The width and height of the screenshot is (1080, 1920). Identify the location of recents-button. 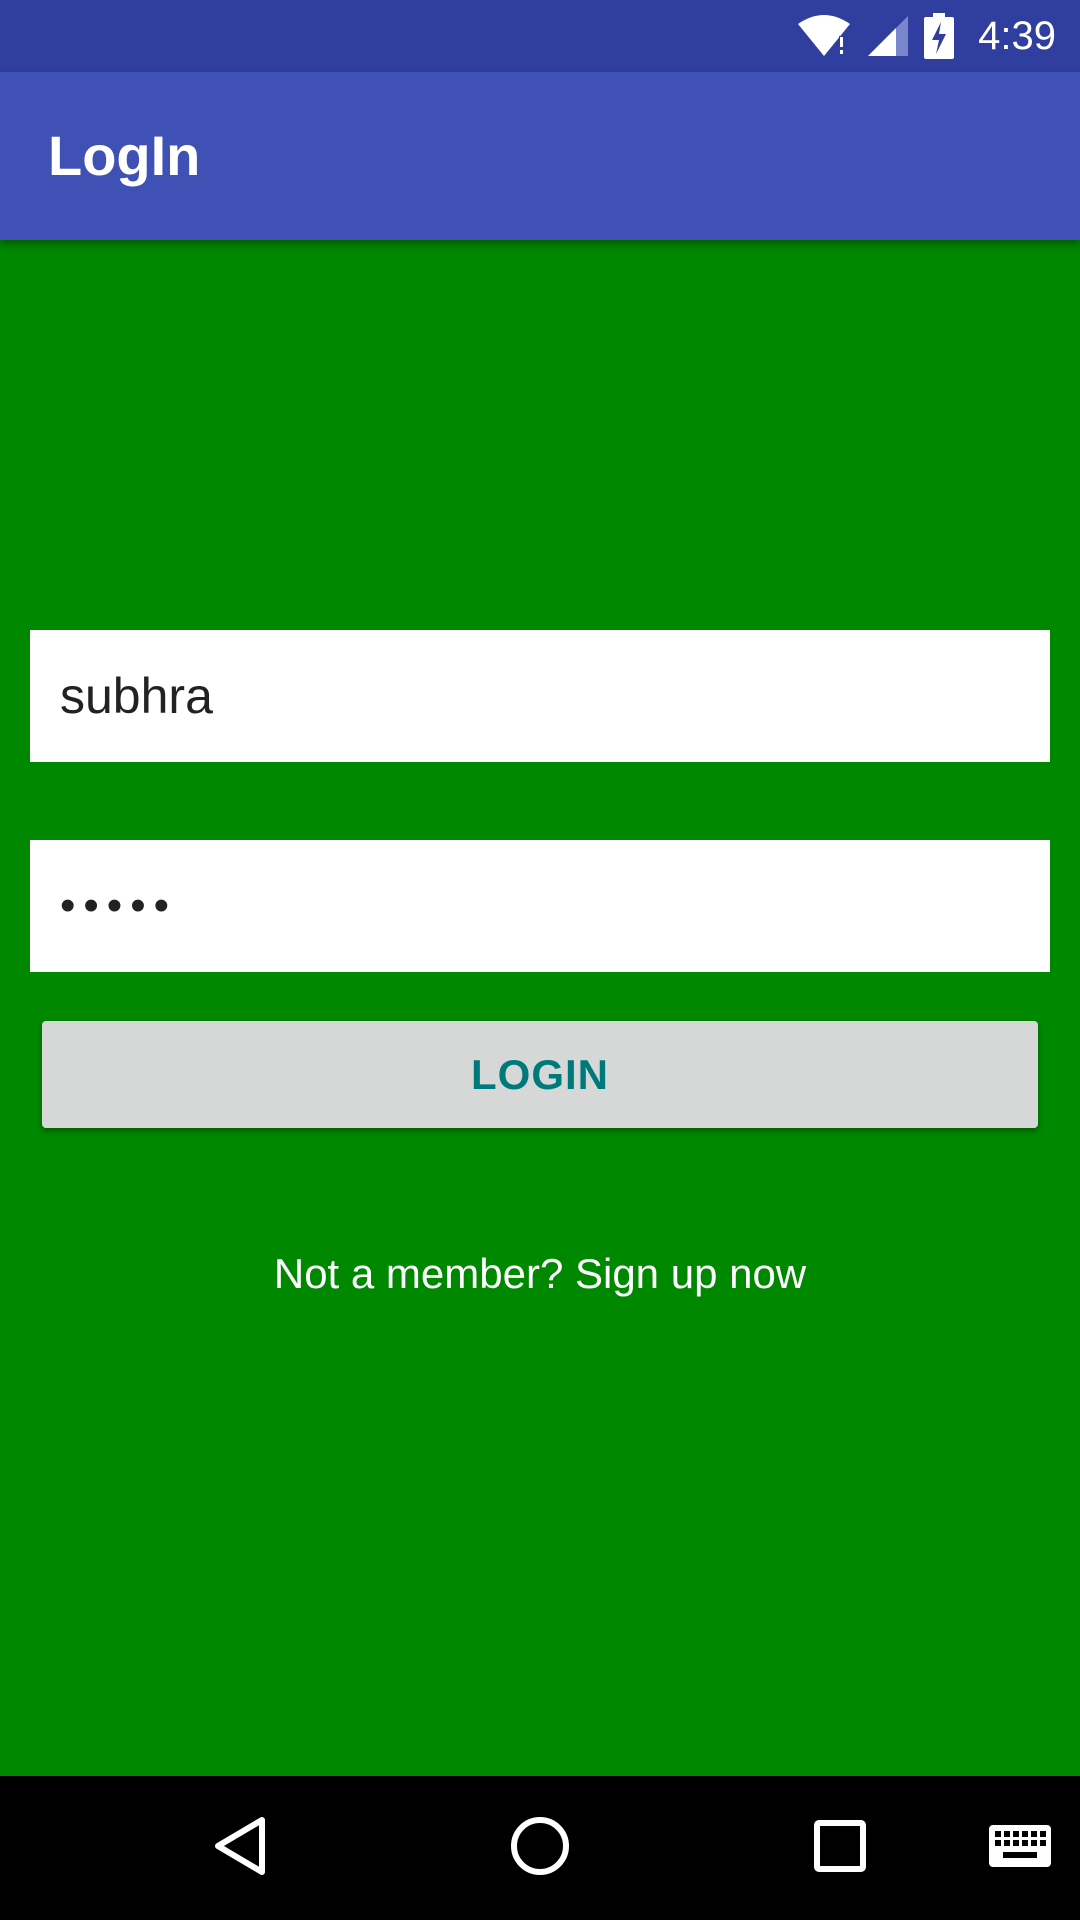
(840, 1848).